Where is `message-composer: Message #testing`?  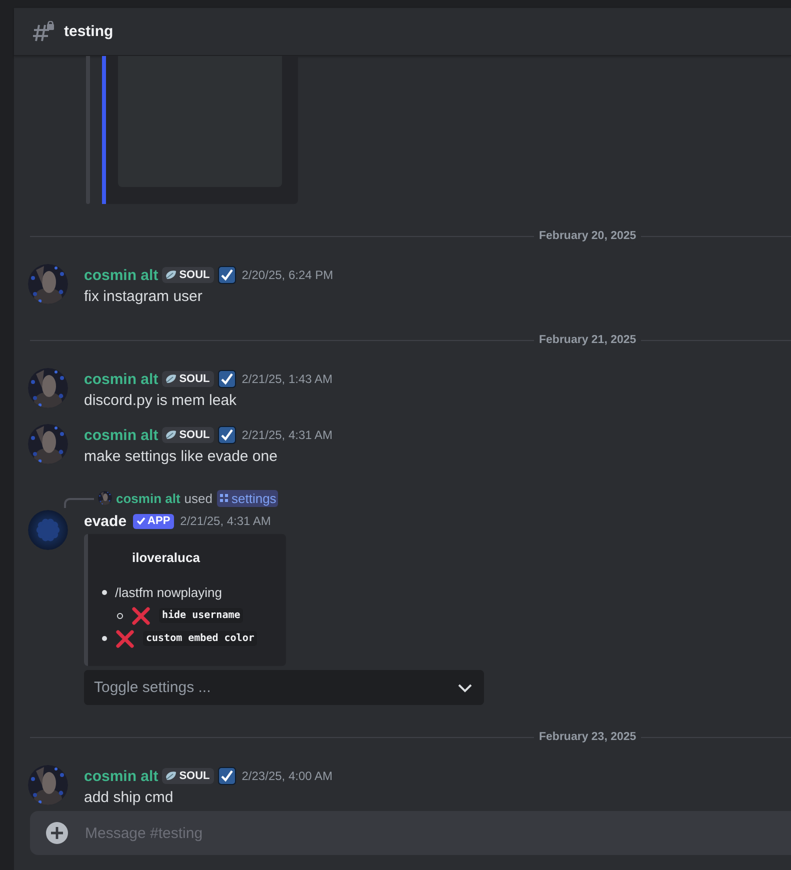 message-composer: Message #testing is located at coordinates (410, 833).